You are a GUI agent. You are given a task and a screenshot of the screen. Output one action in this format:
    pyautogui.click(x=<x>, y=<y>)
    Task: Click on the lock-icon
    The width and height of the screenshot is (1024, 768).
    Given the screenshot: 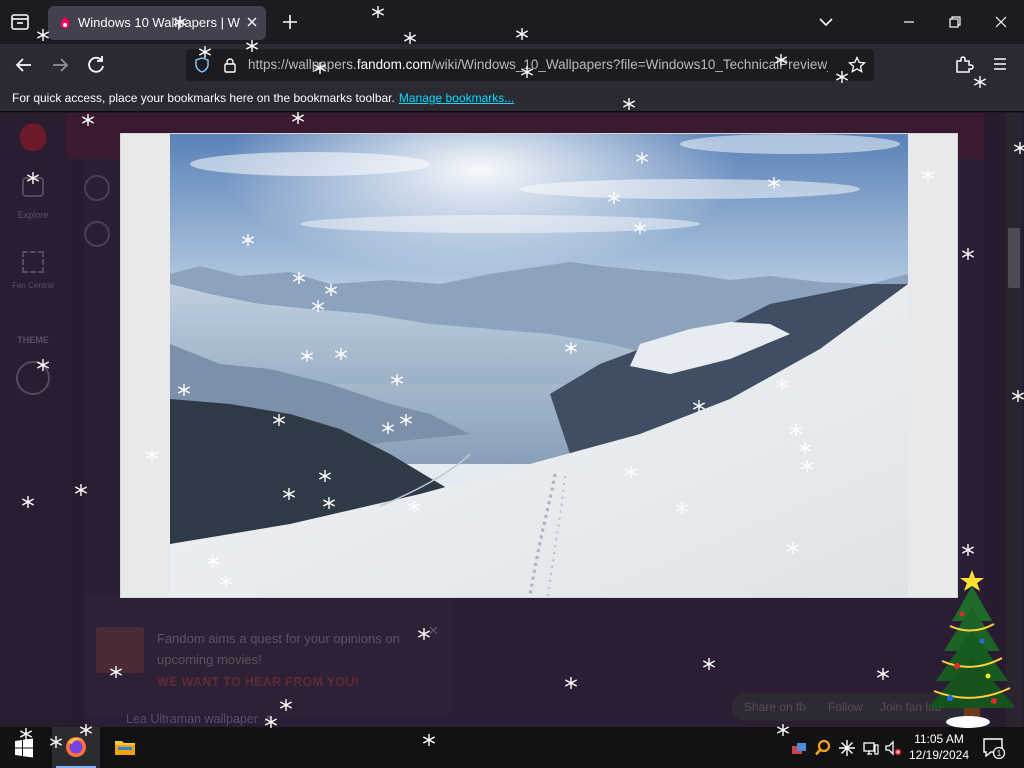 What is the action you would take?
    pyautogui.click(x=230, y=65)
    